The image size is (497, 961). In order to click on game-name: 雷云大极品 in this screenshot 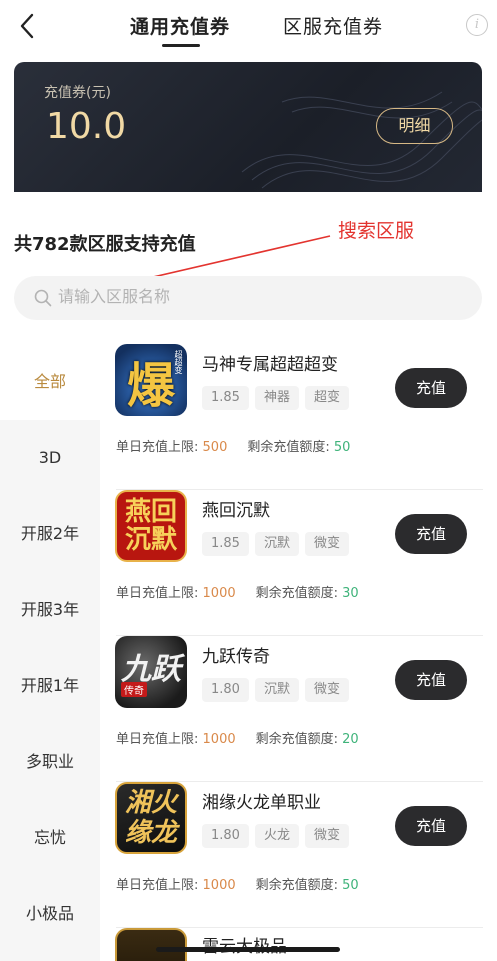, I will do `click(244, 944)`.